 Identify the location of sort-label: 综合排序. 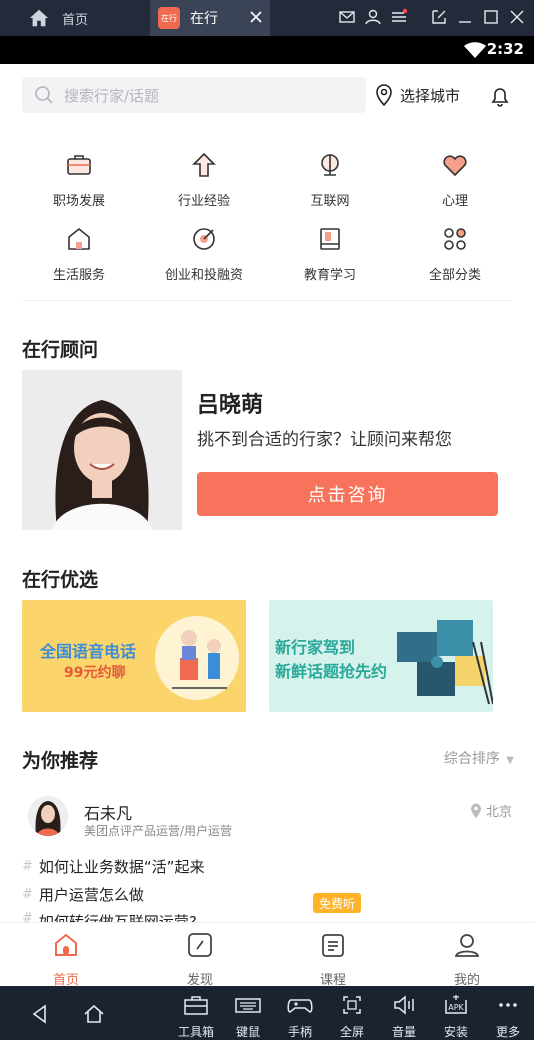
(471, 759).